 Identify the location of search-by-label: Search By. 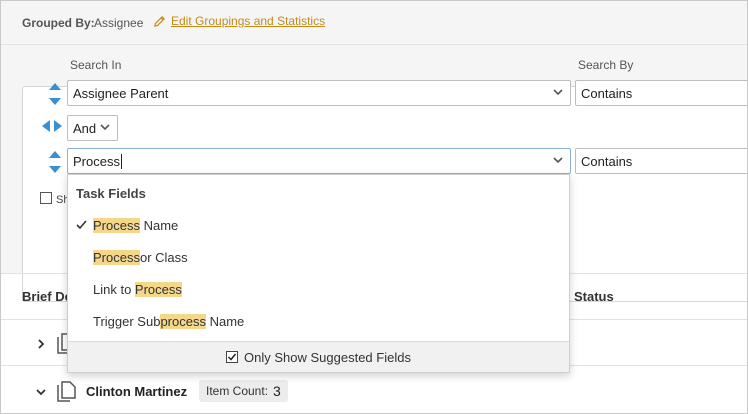
(606, 65).